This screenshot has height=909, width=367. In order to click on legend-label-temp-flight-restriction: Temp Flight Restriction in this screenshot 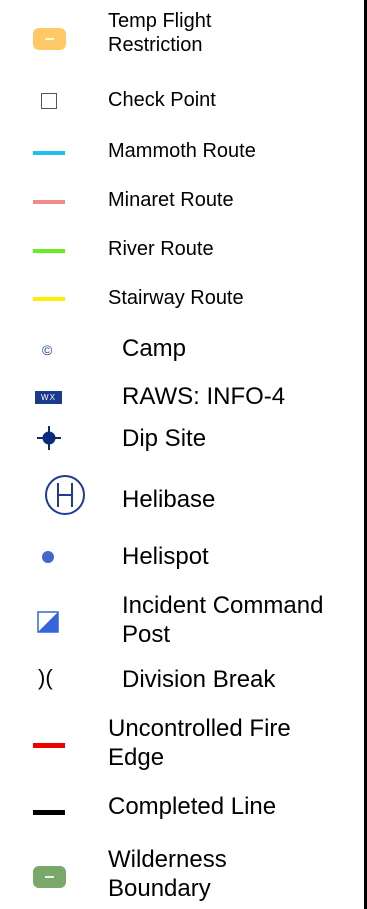, I will do `click(160, 33)`.